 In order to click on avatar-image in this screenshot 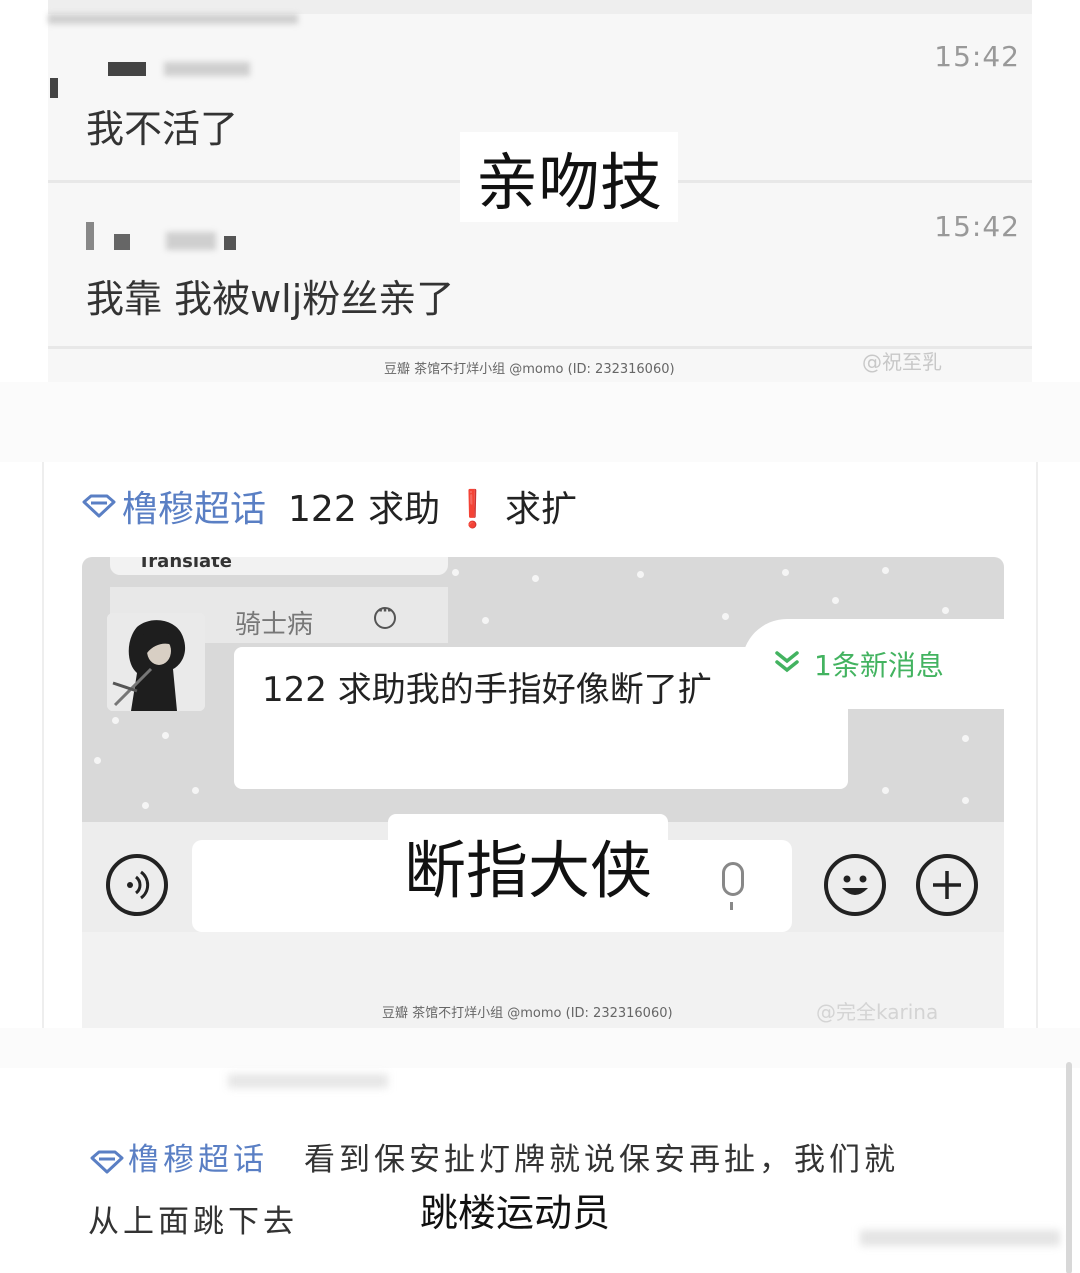, I will do `click(156, 662)`.